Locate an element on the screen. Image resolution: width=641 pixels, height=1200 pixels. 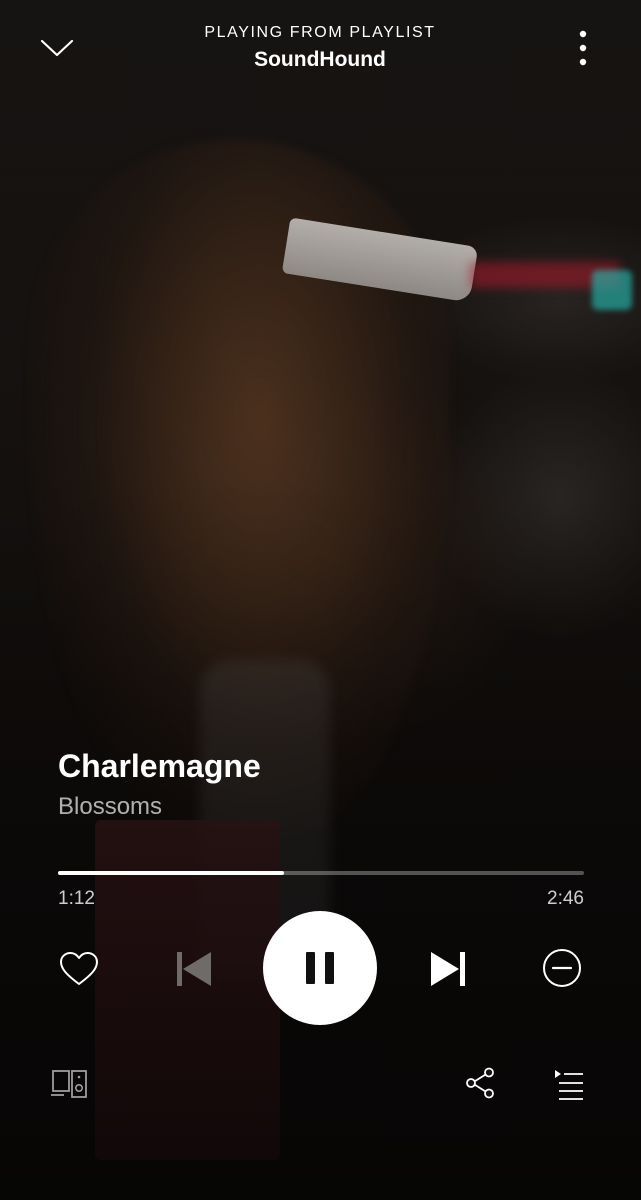
next-button is located at coordinates (449, 969).